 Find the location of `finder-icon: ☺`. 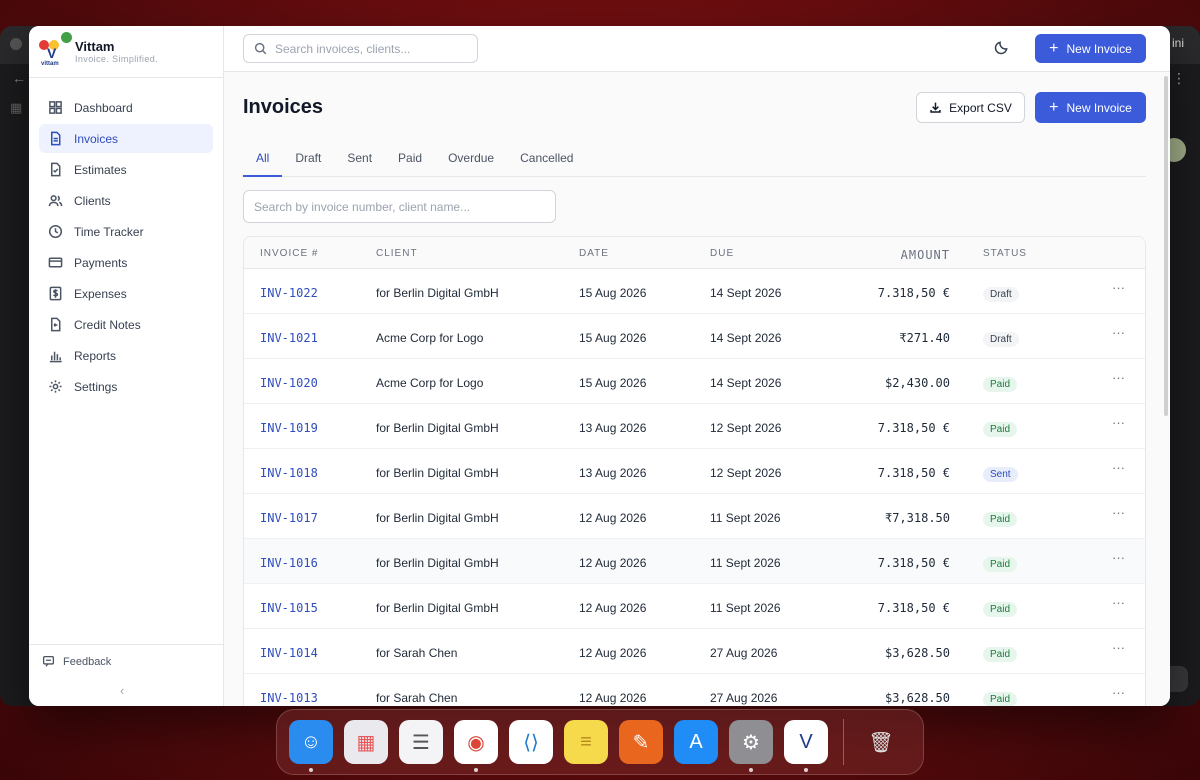

finder-icon: ☺ is located at coordinates (311, 746).